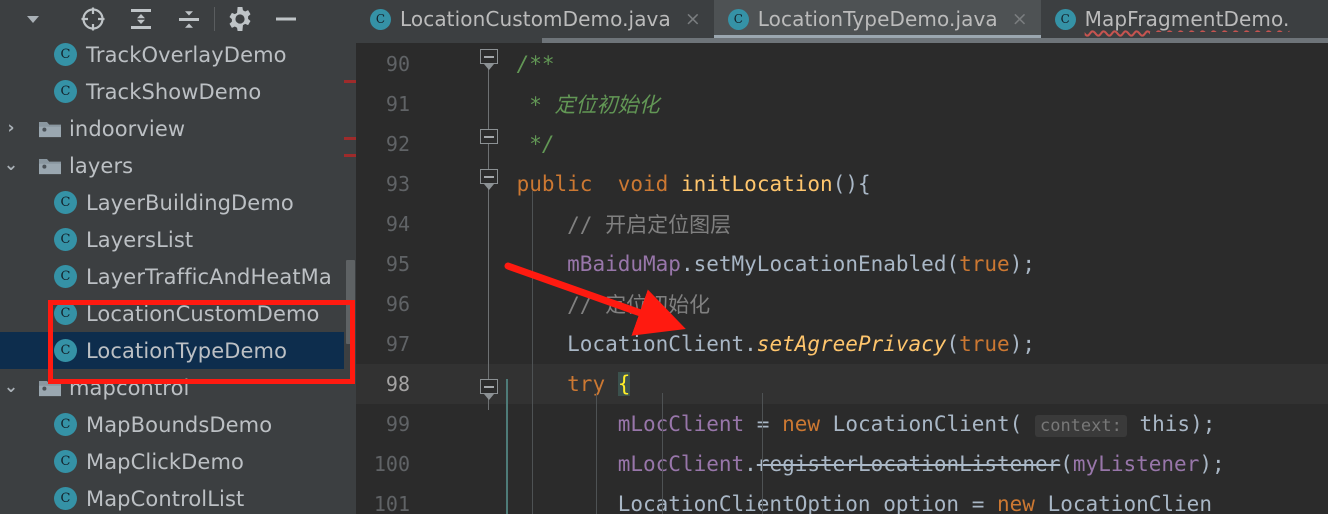  What do you see at coordinates (187, 350) in the screenshot?
I see `tree-item-label: LocationTypeDemo` at bounding box center [187, 350].